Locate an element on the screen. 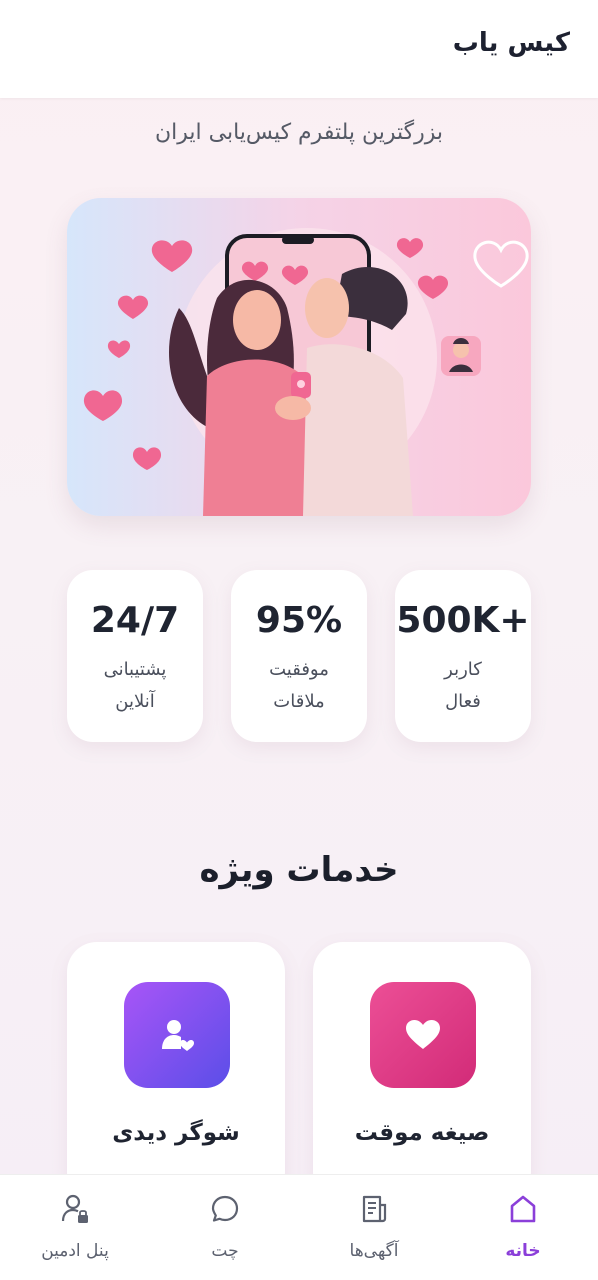  heart-icon is located at coordinates (423, 1035).